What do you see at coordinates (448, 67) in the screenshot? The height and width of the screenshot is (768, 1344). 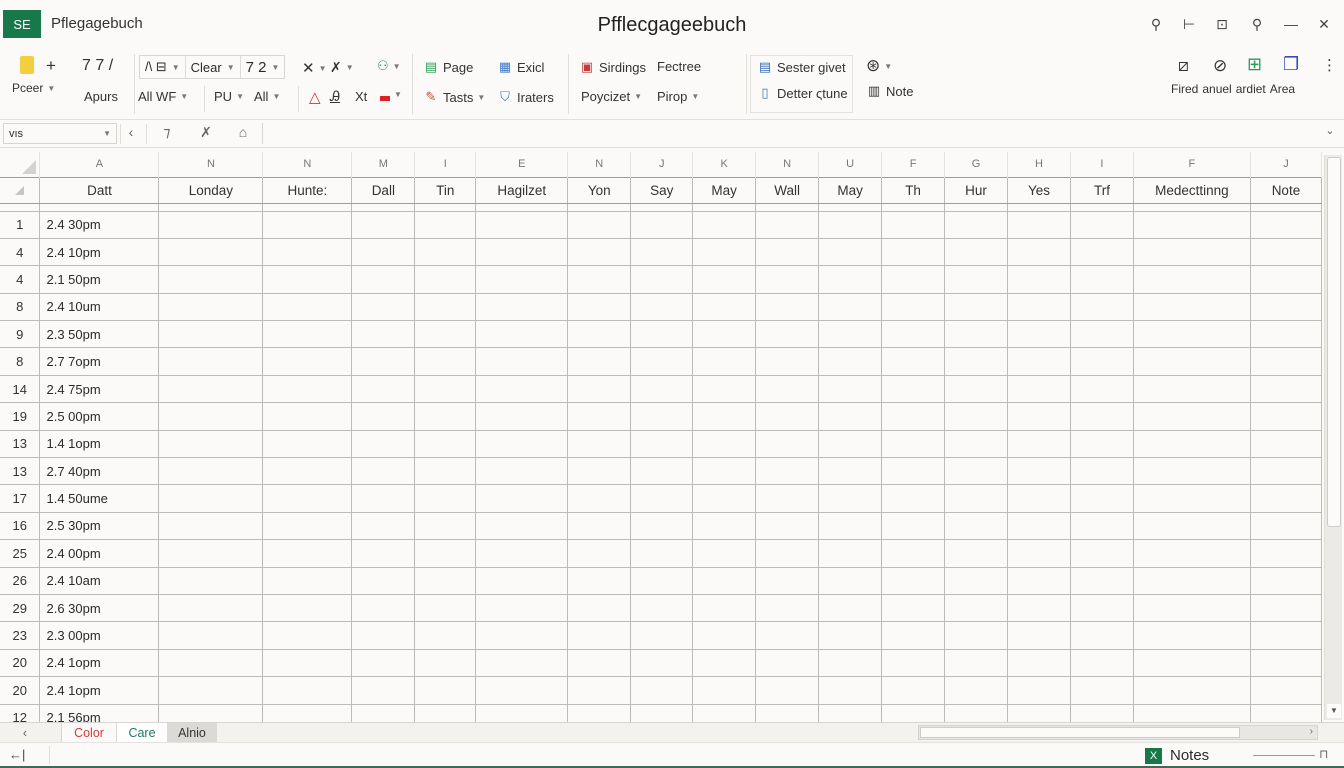 I see `page-button: ▤ Page` at bounding box center [448, 67].